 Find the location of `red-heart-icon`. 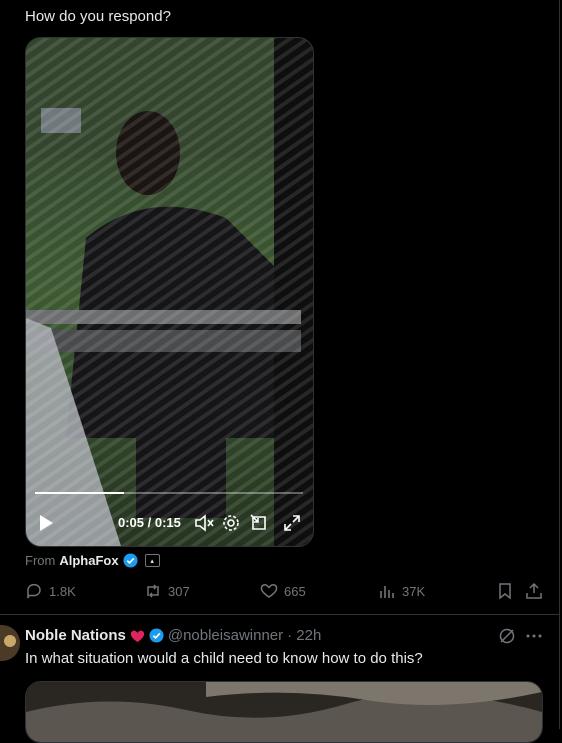

red-heart-icon is located at coordinates (137, 636).